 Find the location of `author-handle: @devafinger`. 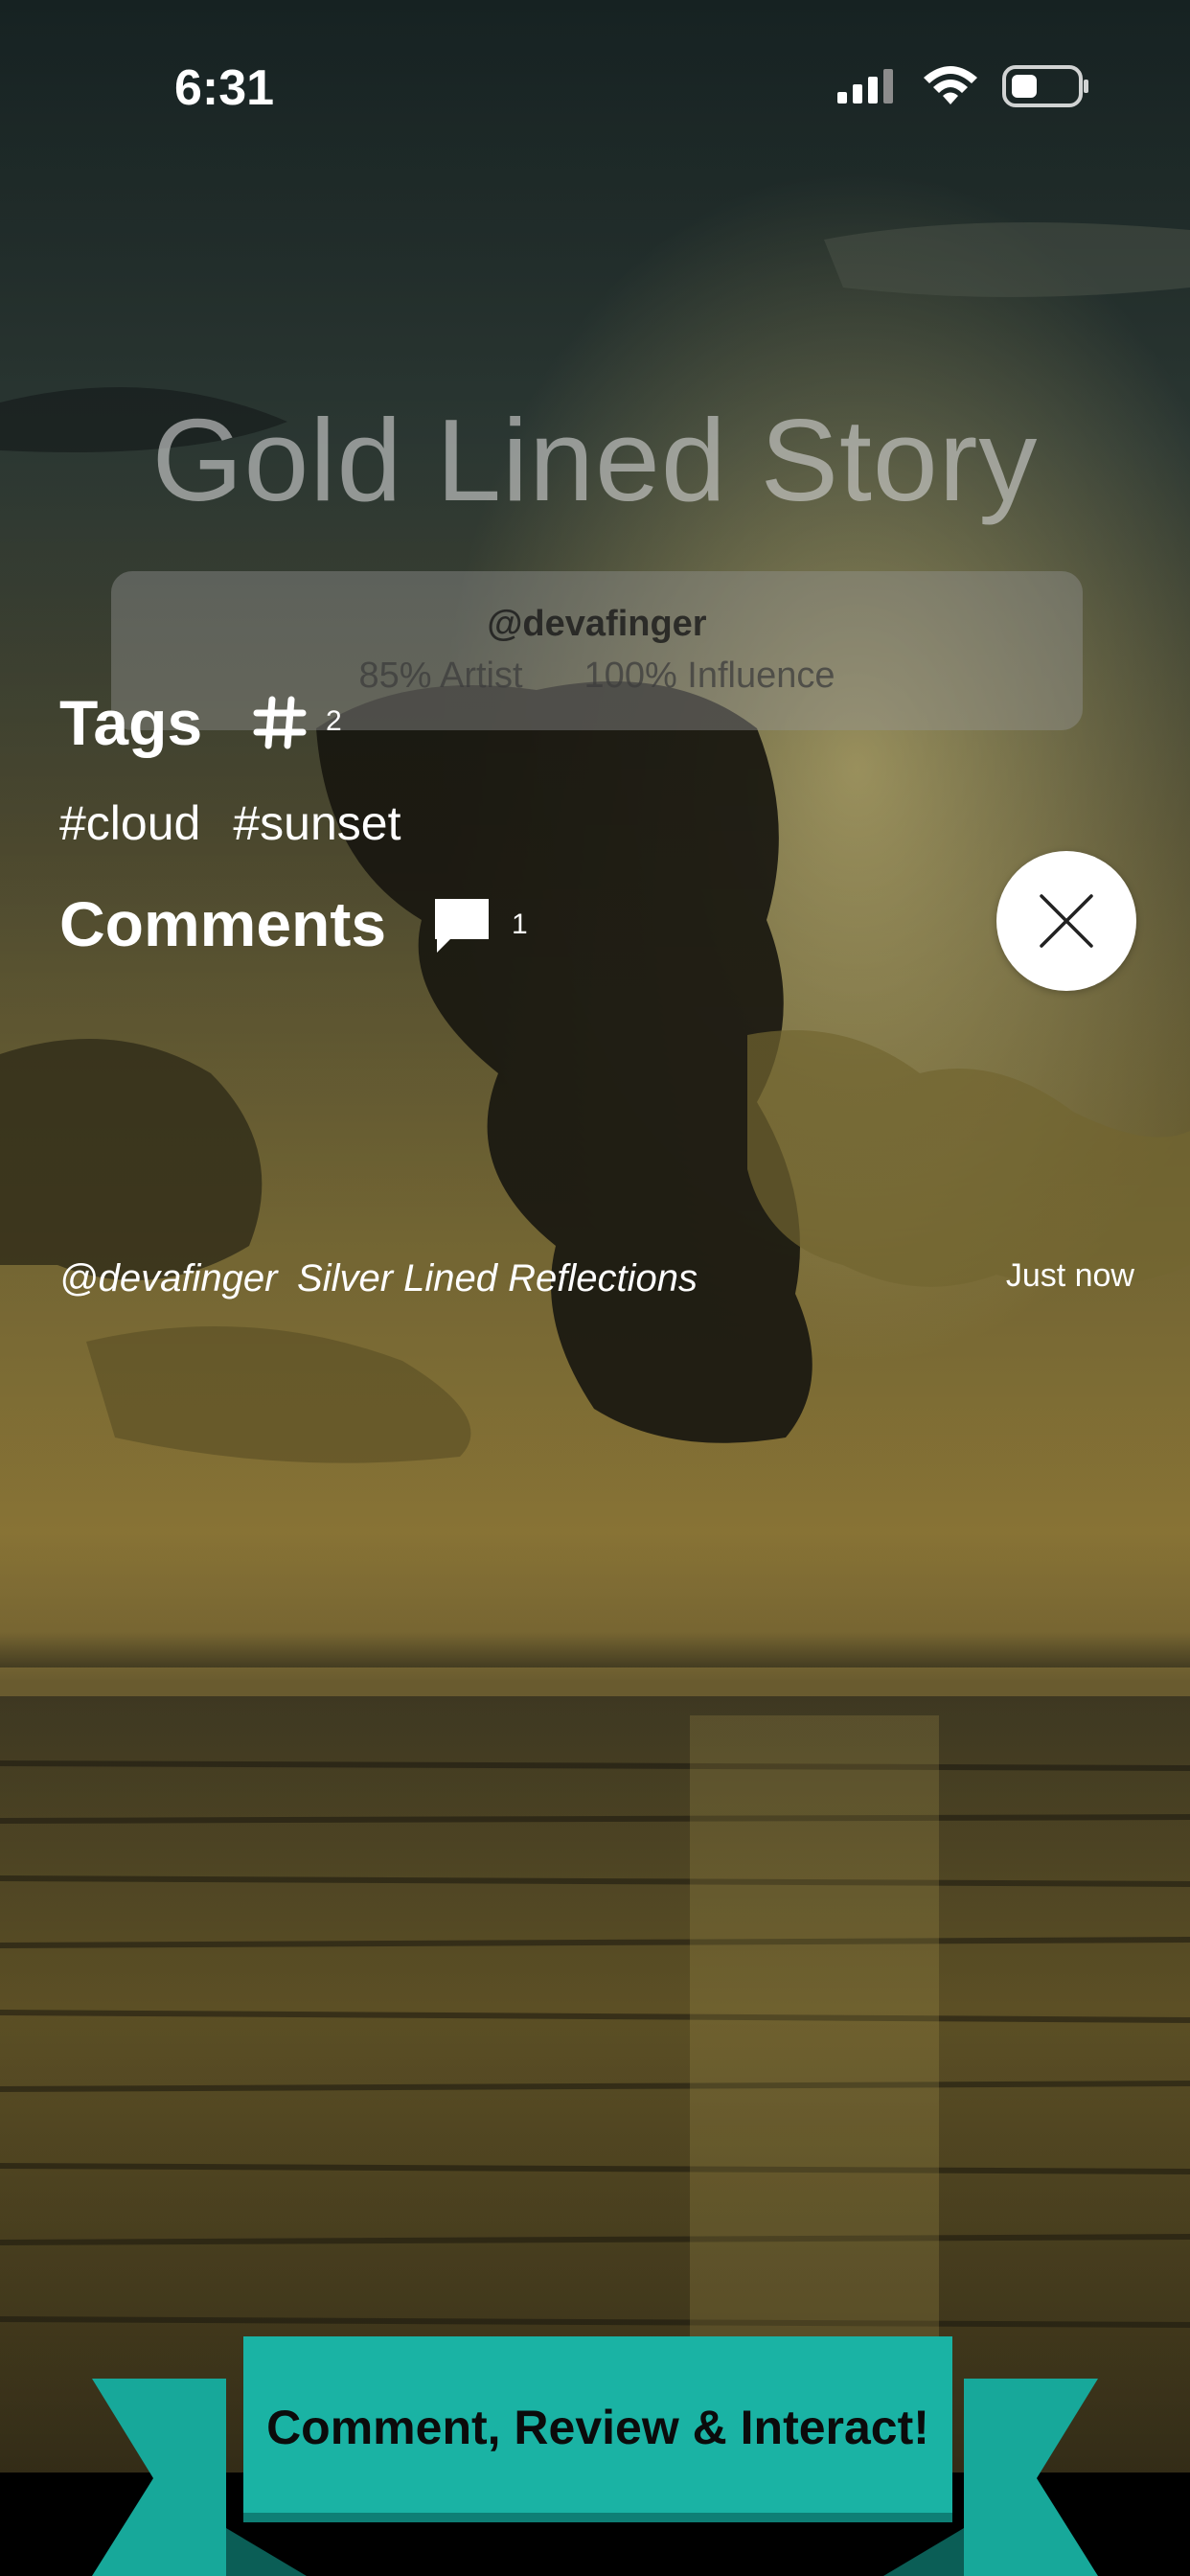

author-handle: @devafinger is located at coordinates (597, 624).